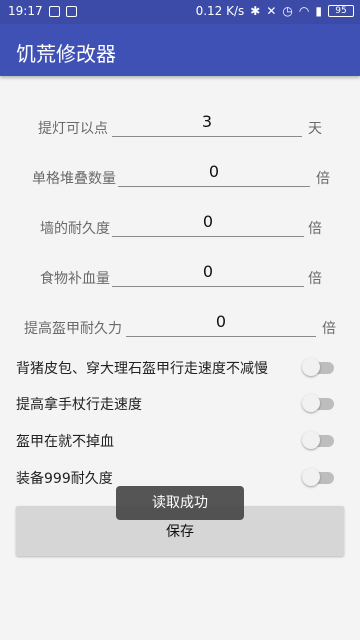  What do you see at coordinates (73, 129) in the screenshot?
I see `field-label: 提灯可以点` at bounding box center [73, 129].